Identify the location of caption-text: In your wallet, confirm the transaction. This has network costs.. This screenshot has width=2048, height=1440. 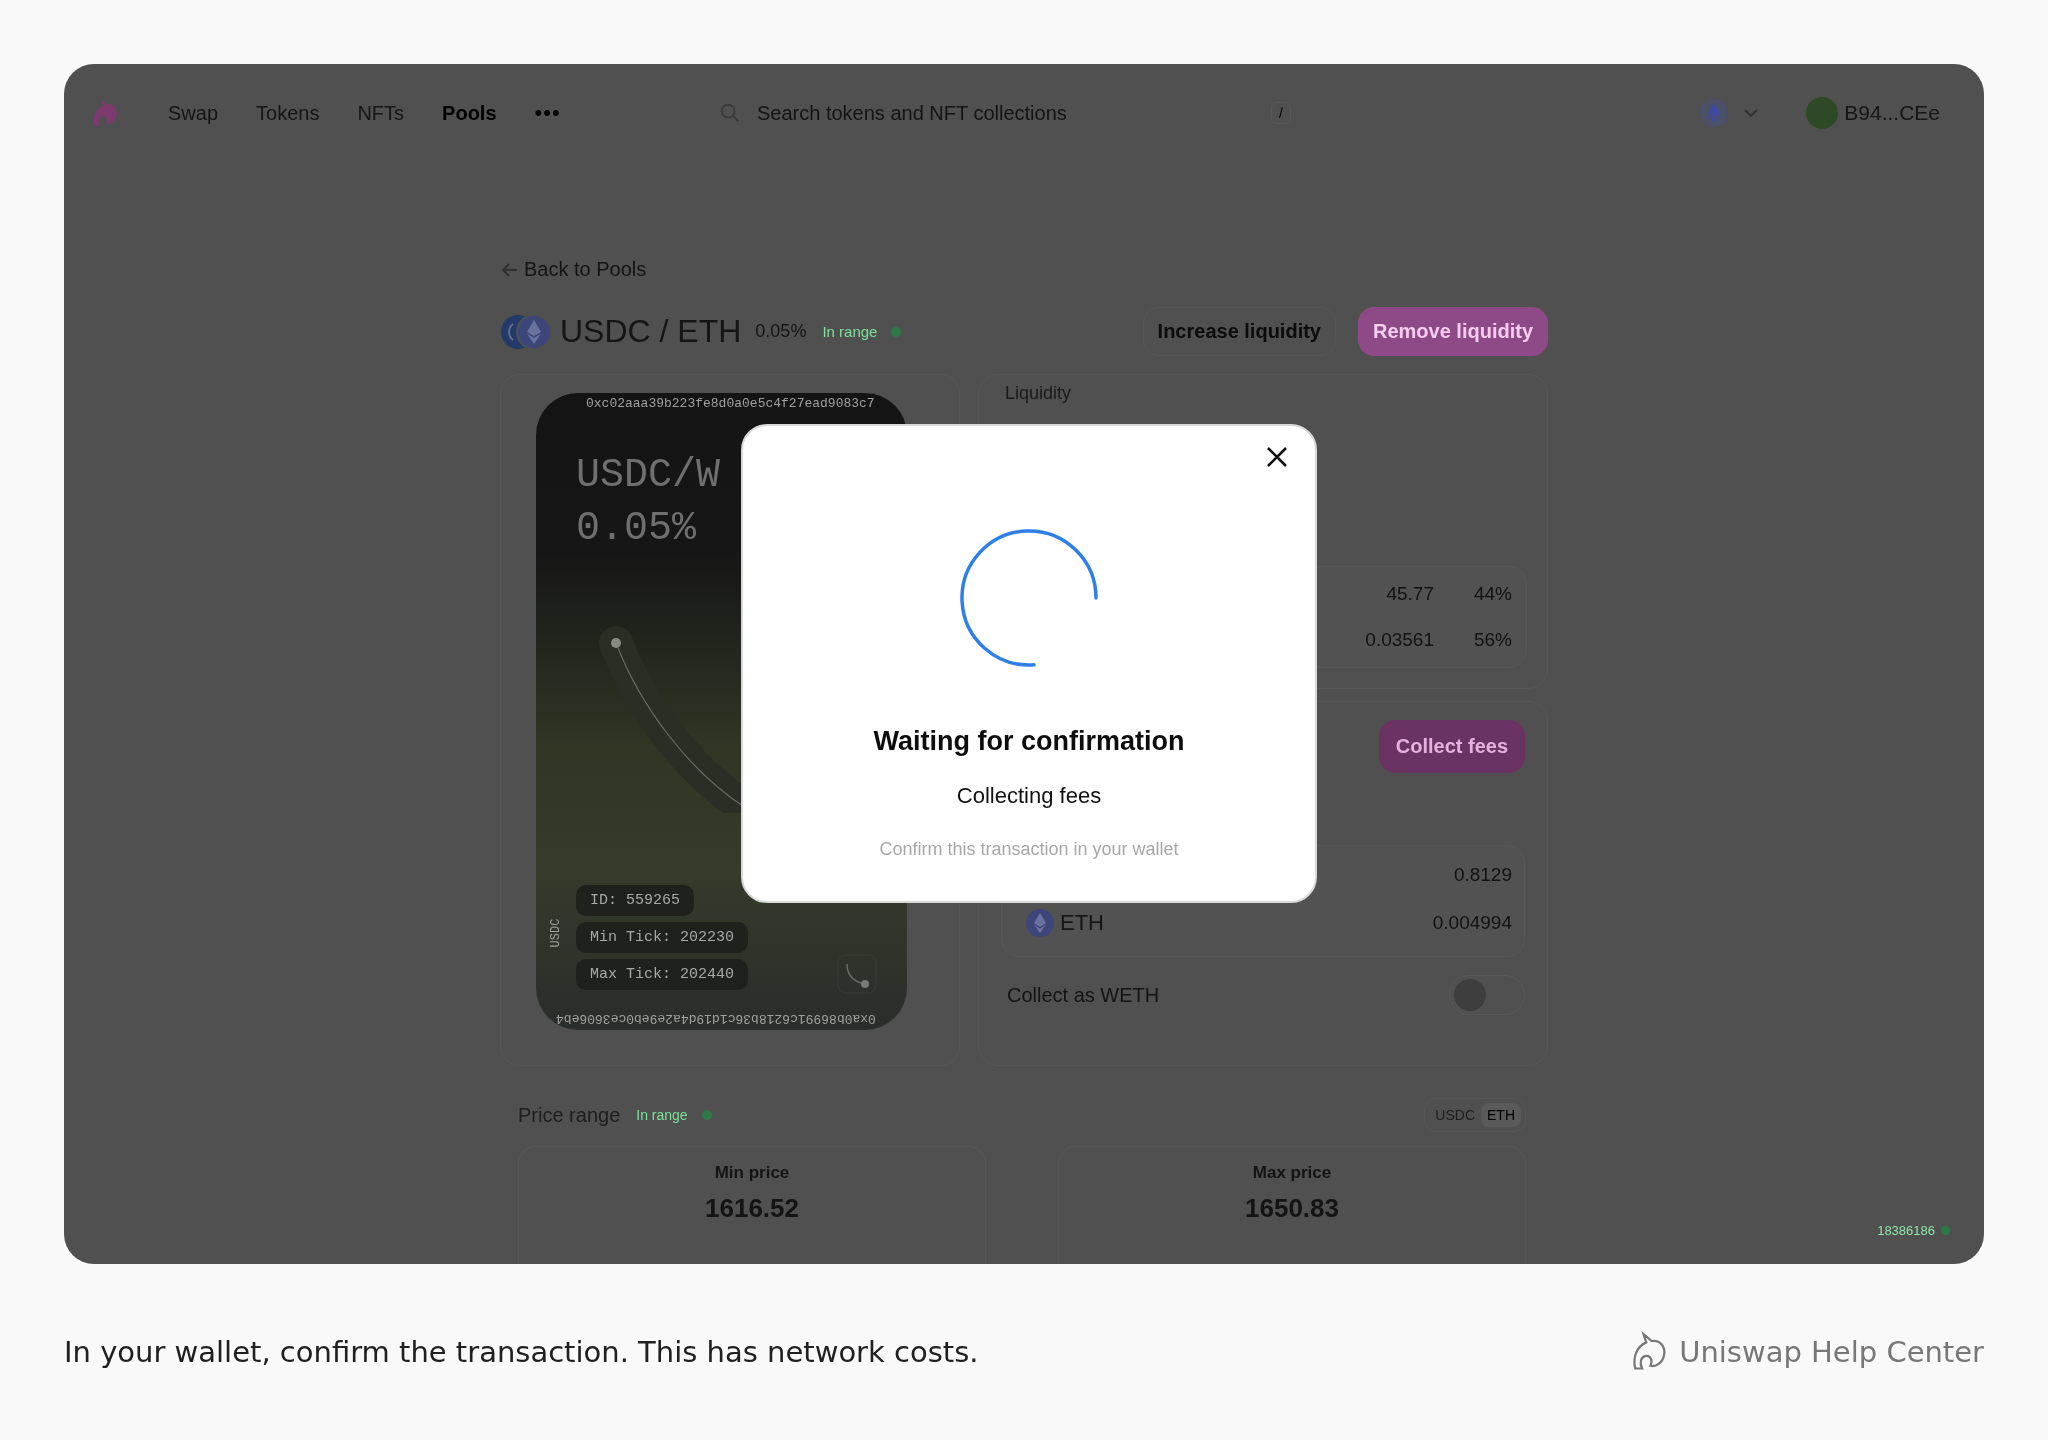
(521, 1352).